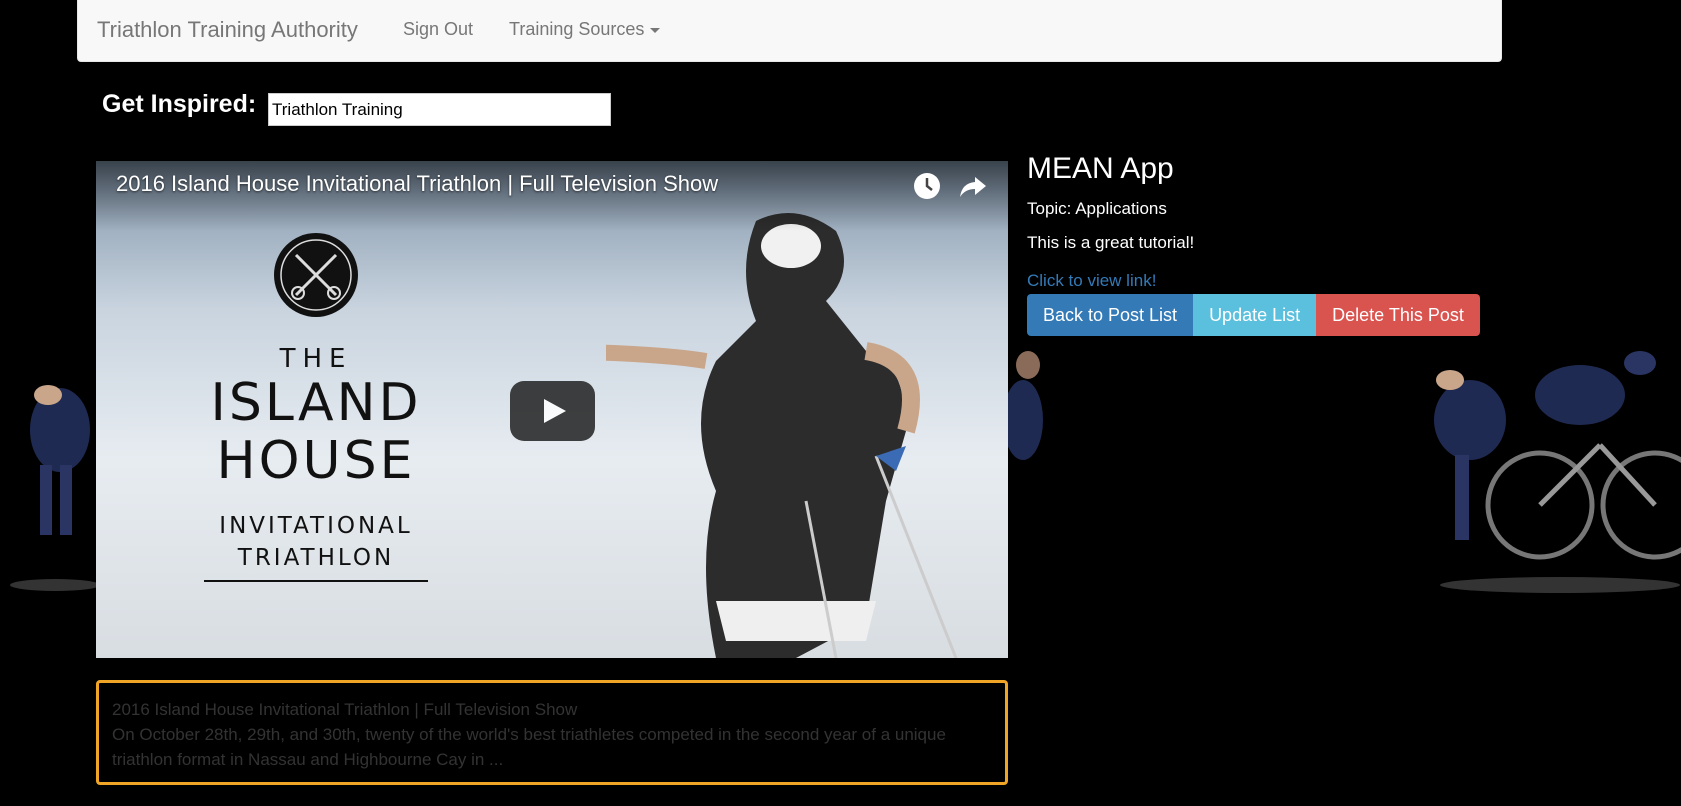 The height and width of the screenshot is (806, 1681). I want to click on back-to-post-list-button: Back to Post List, so click(1110, 315).